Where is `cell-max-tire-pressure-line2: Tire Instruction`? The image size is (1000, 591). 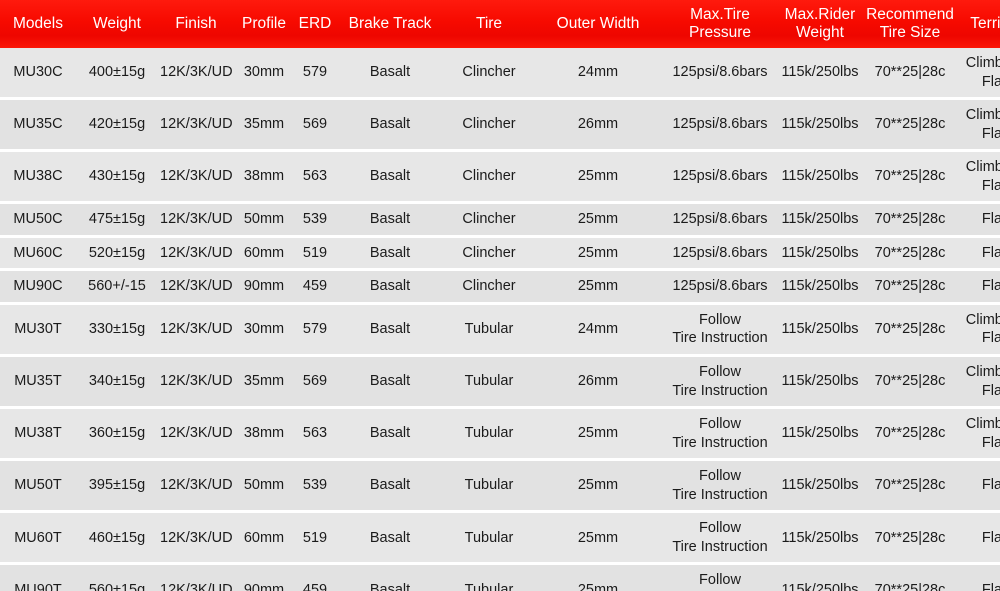 cell-max-tire-pressure-line2: Tire Instruction is located at coordinates (720, 390).